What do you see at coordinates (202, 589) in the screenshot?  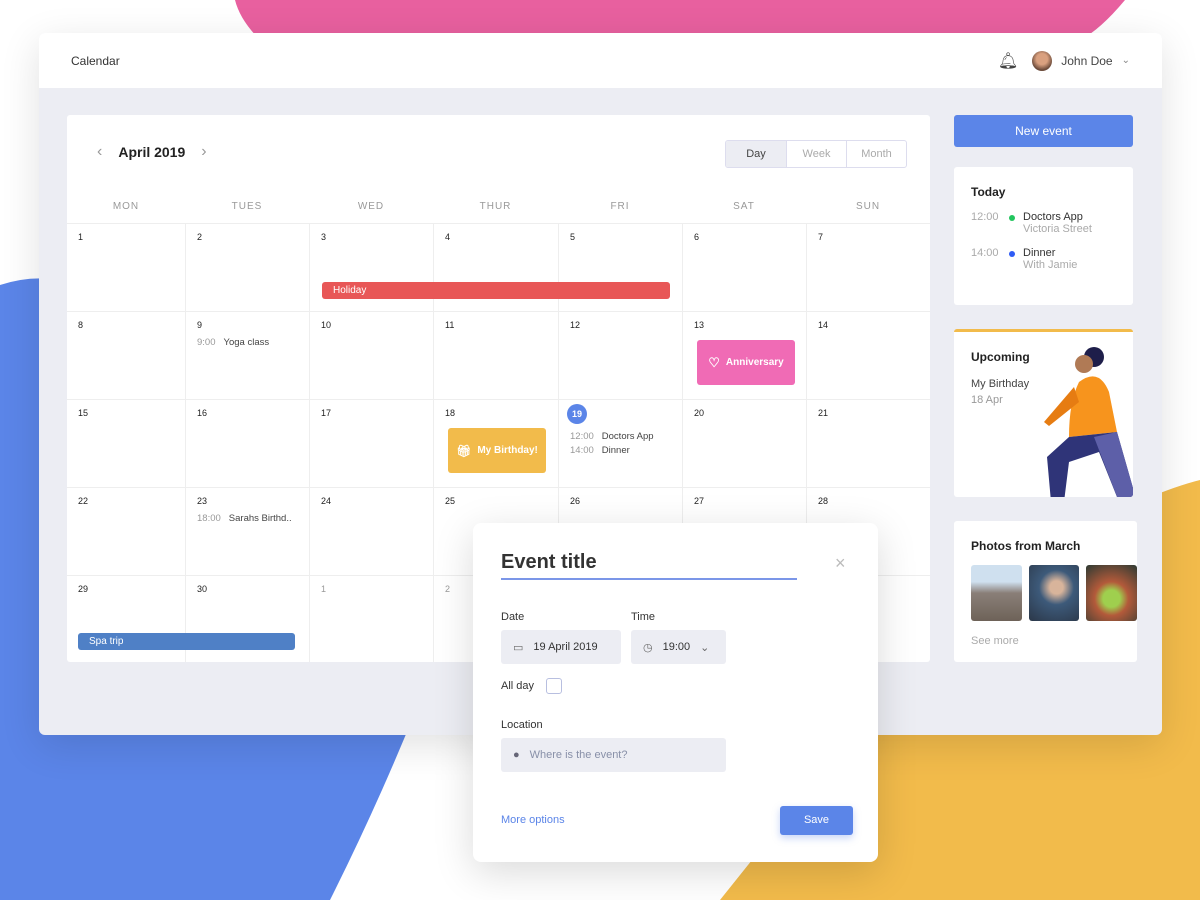 I see `day-number: 30` at bounding box center [202, 589].